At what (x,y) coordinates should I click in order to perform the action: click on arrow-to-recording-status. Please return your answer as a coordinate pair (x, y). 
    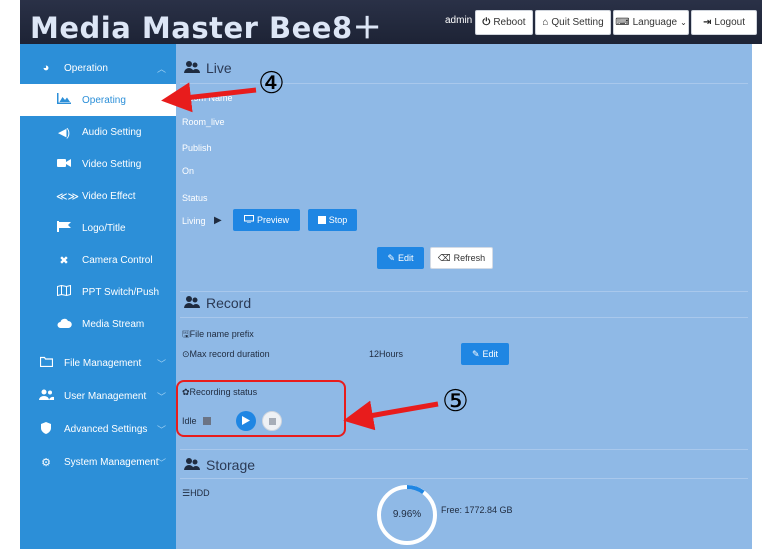
    Looking at the image, I should click on (391, 415).